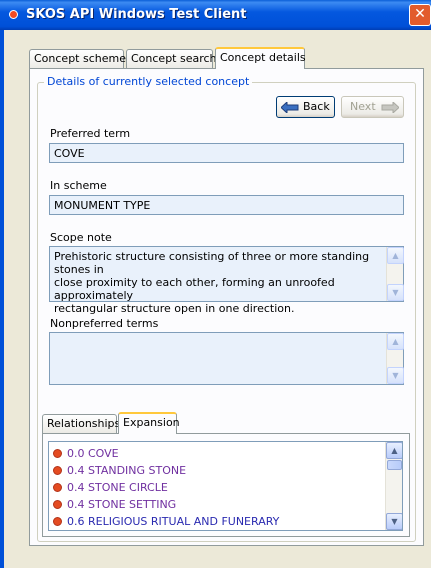 The height and width of the screenshot is (568, 431). I want to click on list-item: 0.0 COVE, so click(86, 454).